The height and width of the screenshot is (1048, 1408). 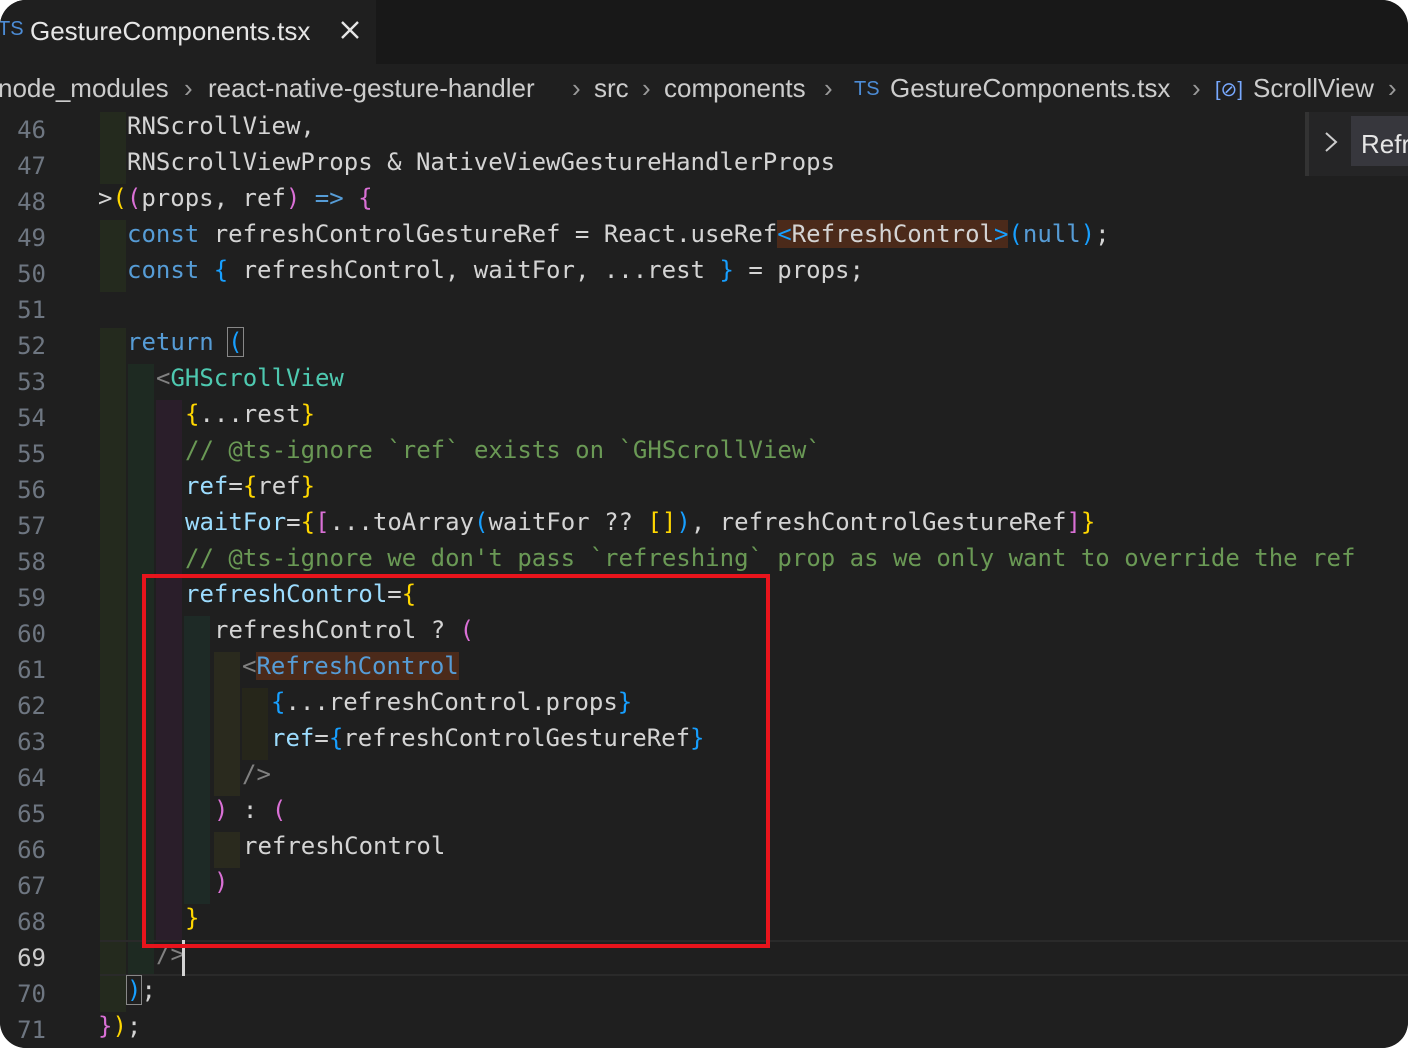 What do you see at coordinates (784, 234) in the screenshot?
I see `bracket: <` at bounding box center [784, 234].